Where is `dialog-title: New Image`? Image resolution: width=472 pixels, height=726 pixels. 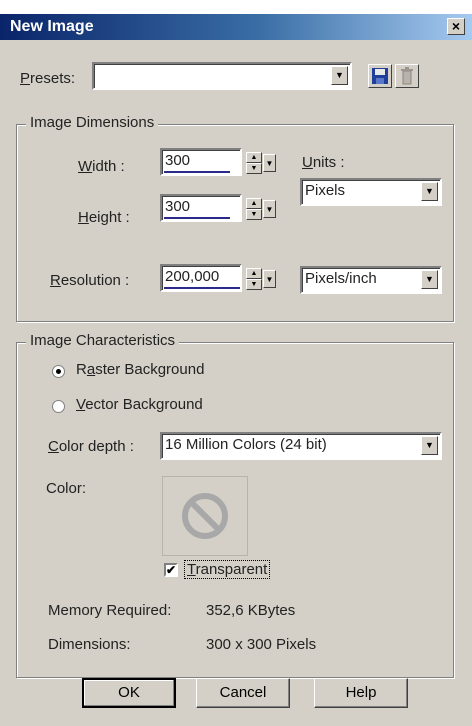
dialog-title: New Image is located at coordinates (52, 26).